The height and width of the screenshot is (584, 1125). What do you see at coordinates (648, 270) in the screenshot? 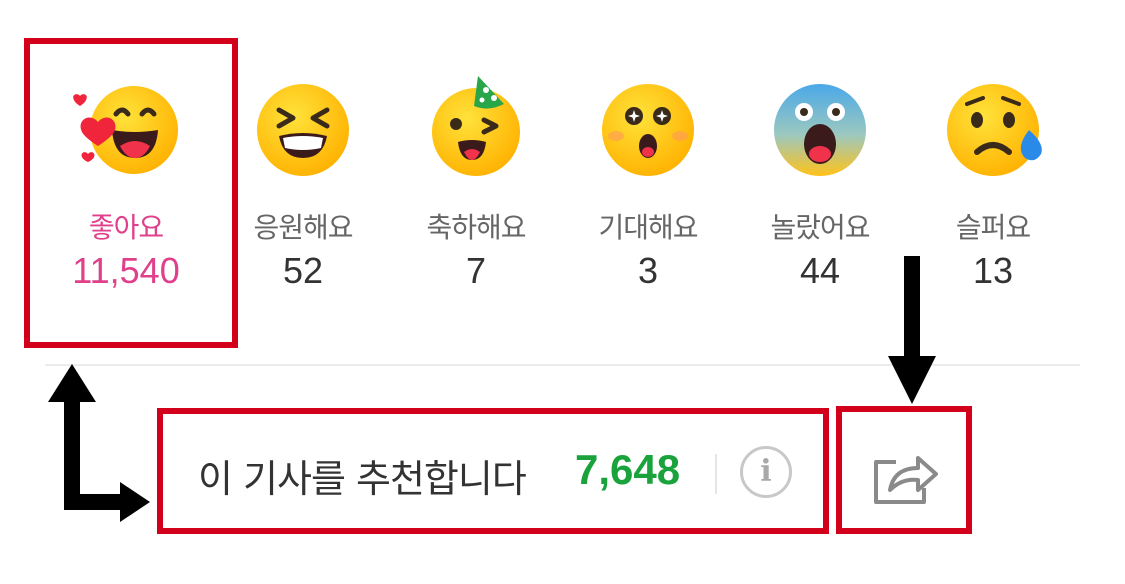
I see `reaction-count: 3` at bounding box center [648, 270].